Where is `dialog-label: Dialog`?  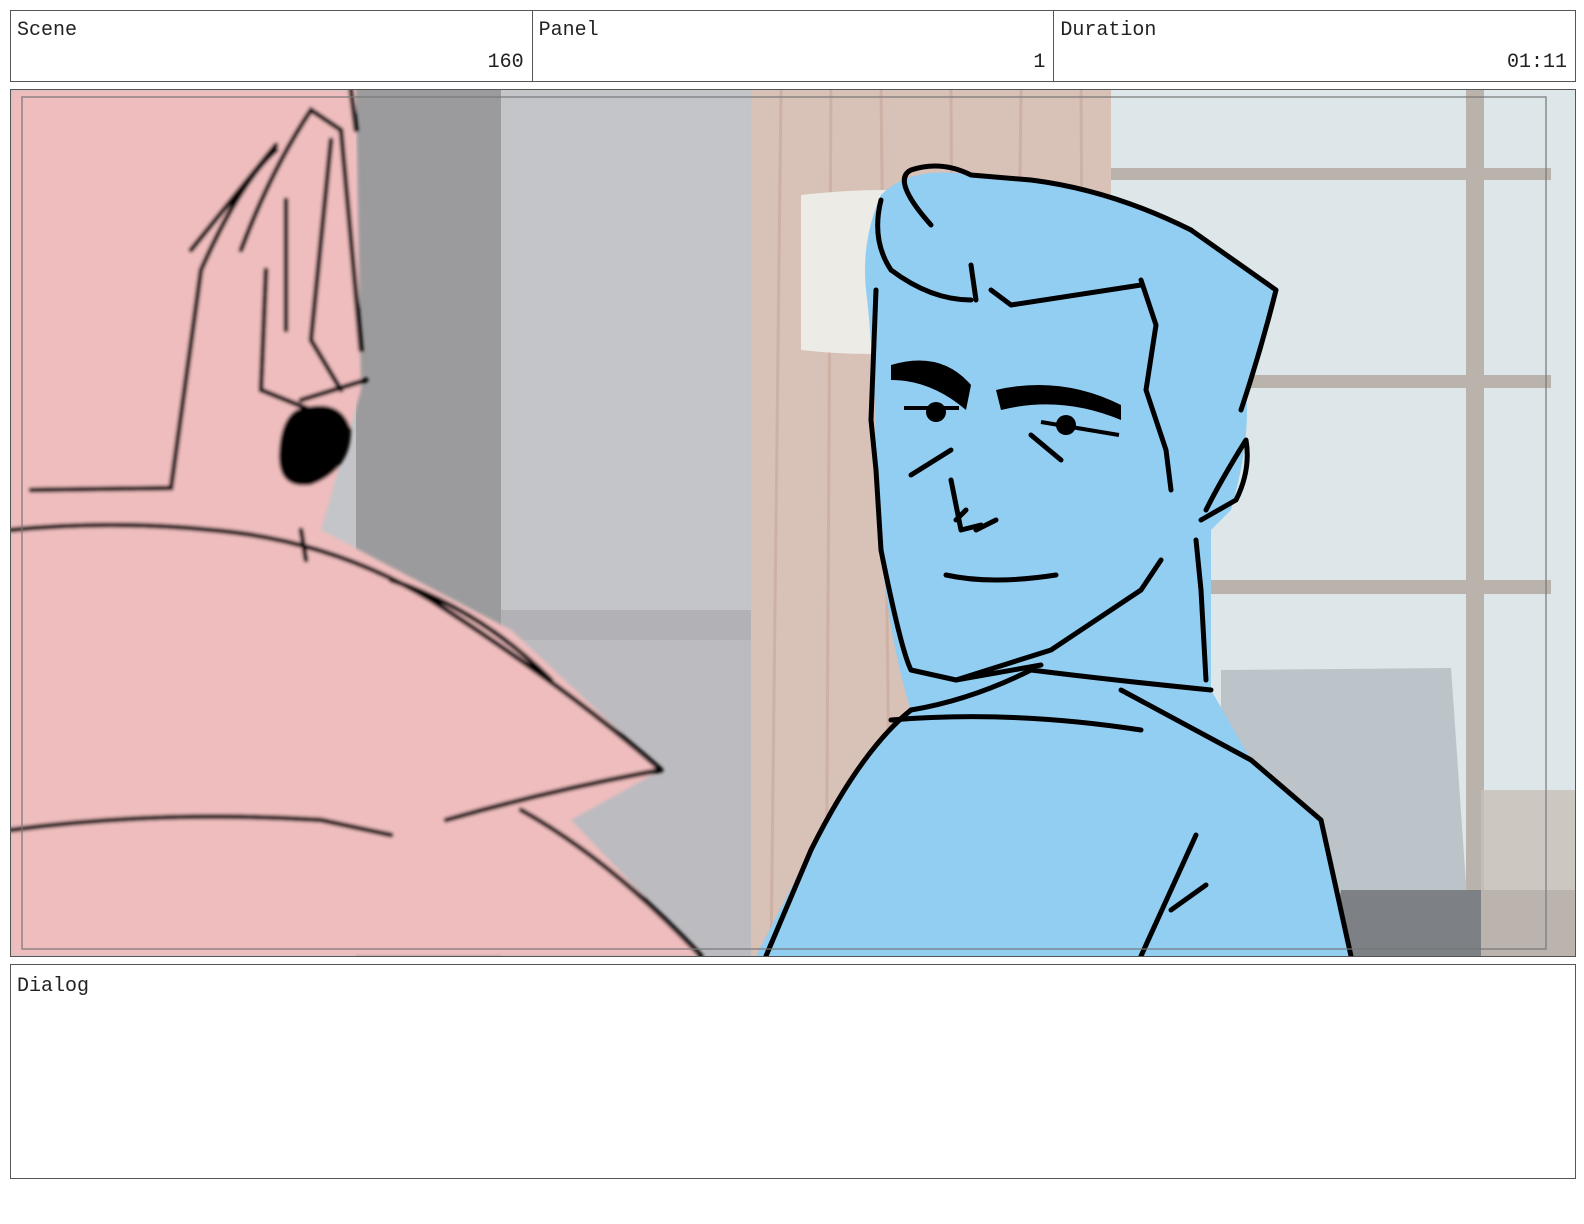 dialog-label: Dialog is located at coordinates (53, 986).